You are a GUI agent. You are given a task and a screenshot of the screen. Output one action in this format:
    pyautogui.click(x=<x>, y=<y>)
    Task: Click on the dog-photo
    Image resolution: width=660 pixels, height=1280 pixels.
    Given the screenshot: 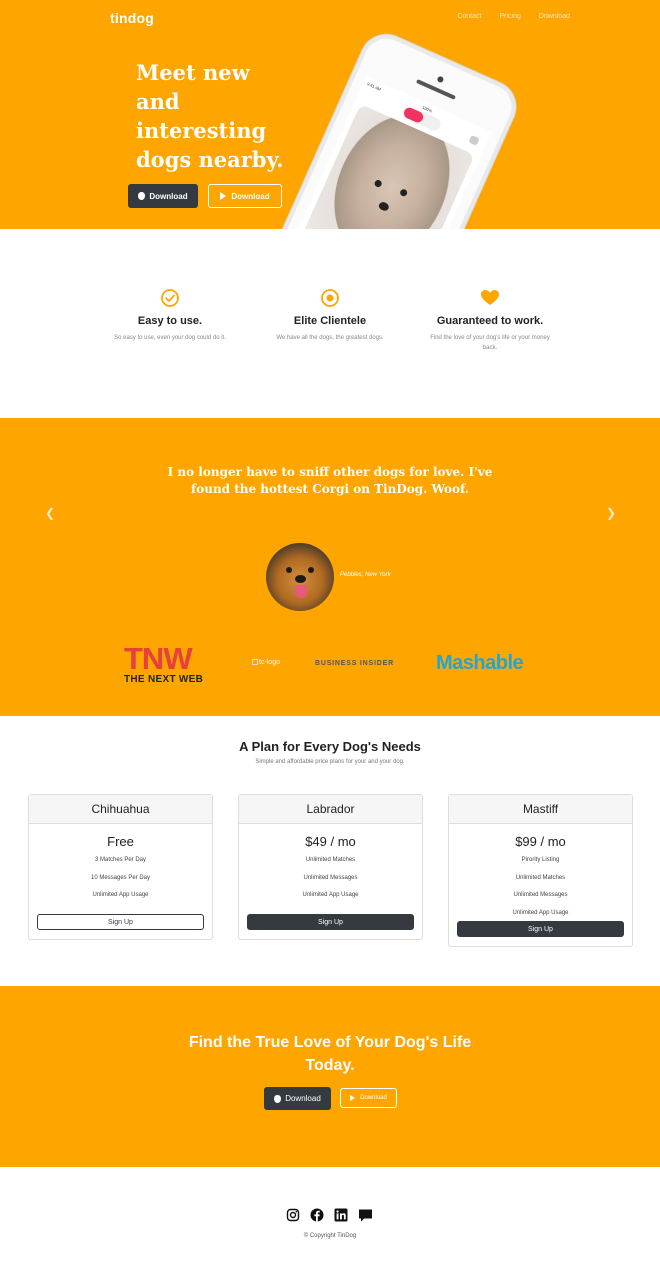 What is the action you would take?
    pyautogui.click(x=387, y=166)
    